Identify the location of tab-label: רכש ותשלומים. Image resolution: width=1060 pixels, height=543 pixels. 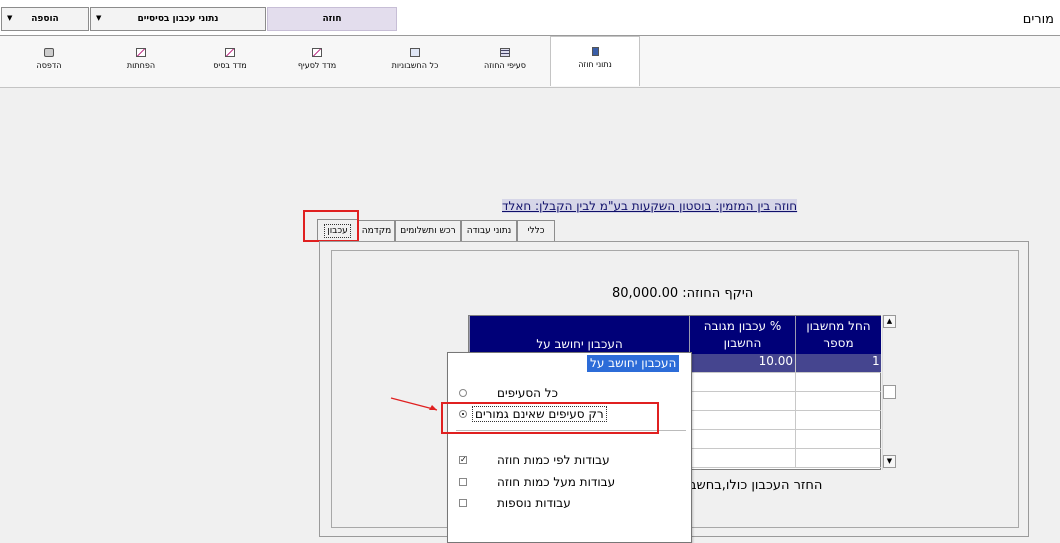
(428, 231).